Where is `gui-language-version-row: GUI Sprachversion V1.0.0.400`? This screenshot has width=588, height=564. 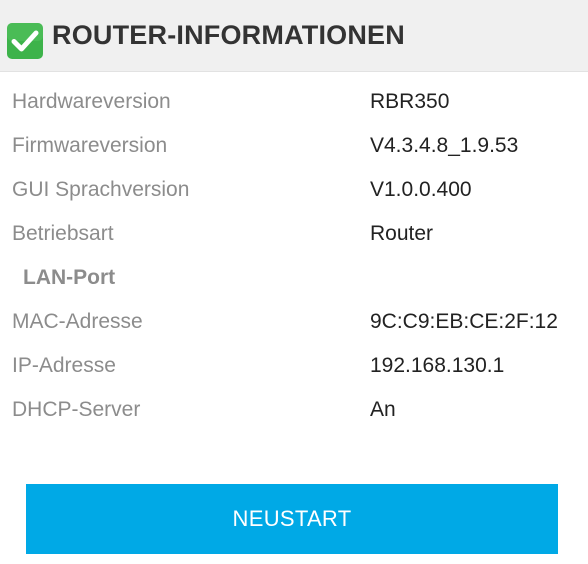
gui-language-version-row: GUI Sprachversion V1.0.0.400 is located at coordinates (294, 190).